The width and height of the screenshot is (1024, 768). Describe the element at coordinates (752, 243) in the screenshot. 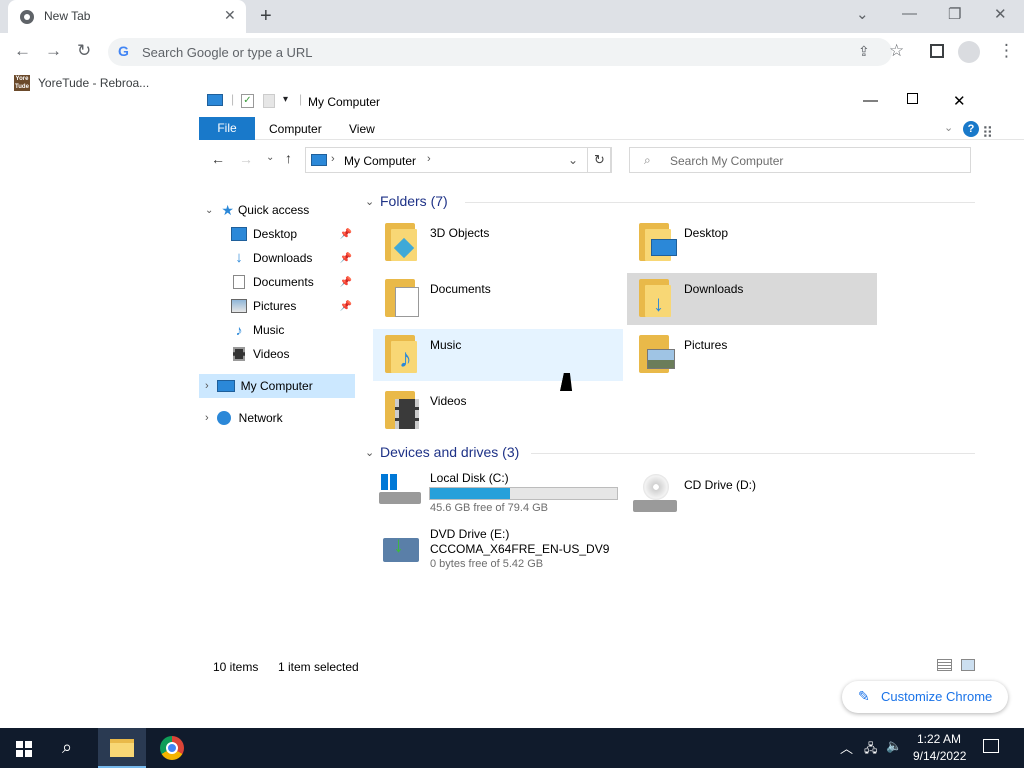

I see `folder-desktop: Desktop` at that location.